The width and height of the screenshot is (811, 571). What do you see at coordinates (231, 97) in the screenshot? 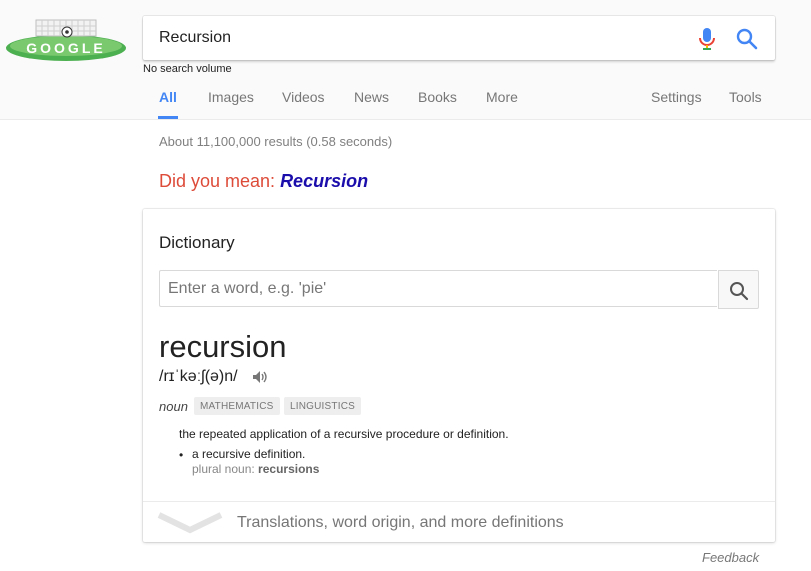
I see `tab-images: Images` at bounding box center [231, 97].